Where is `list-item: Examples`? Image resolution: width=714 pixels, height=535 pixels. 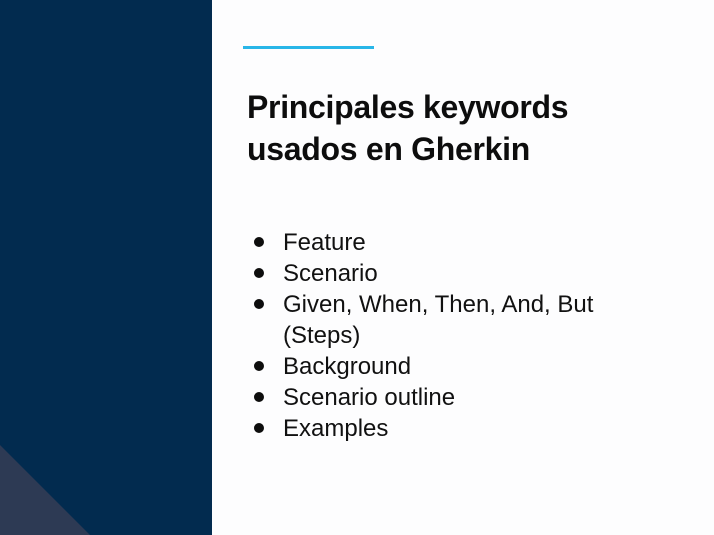 list-item: Examples is located at coordinates (458, 428).